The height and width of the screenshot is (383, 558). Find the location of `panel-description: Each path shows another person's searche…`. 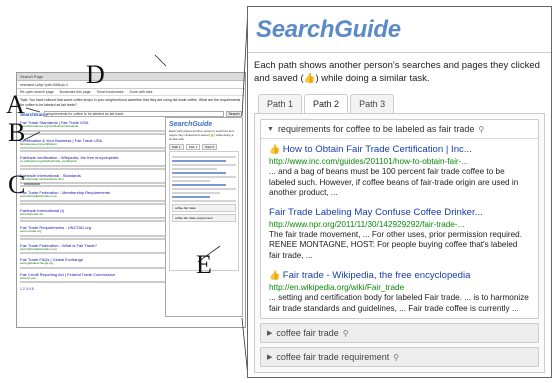

panel-description: Each path shows another person's searche… is located at coordinates (397, 72).